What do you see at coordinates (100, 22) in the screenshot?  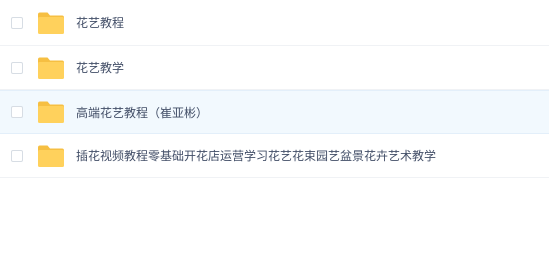 I see `file-name: 花艺教程` at bounding box center [100, 22].